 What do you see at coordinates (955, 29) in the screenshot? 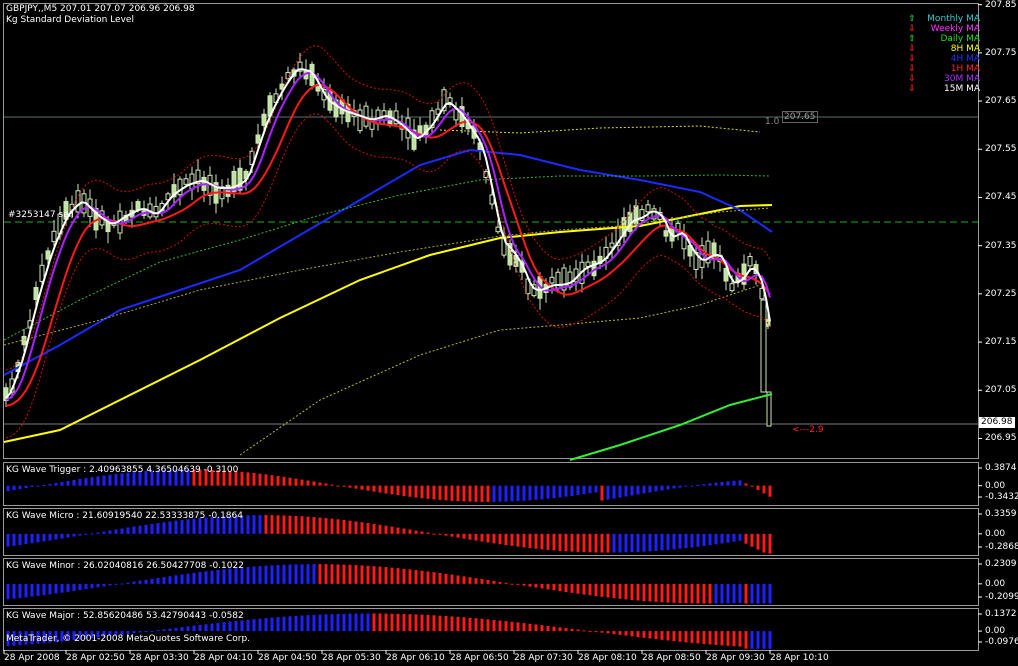
I see `legend-label: Weekly MA` at bounding box center [955, 29].